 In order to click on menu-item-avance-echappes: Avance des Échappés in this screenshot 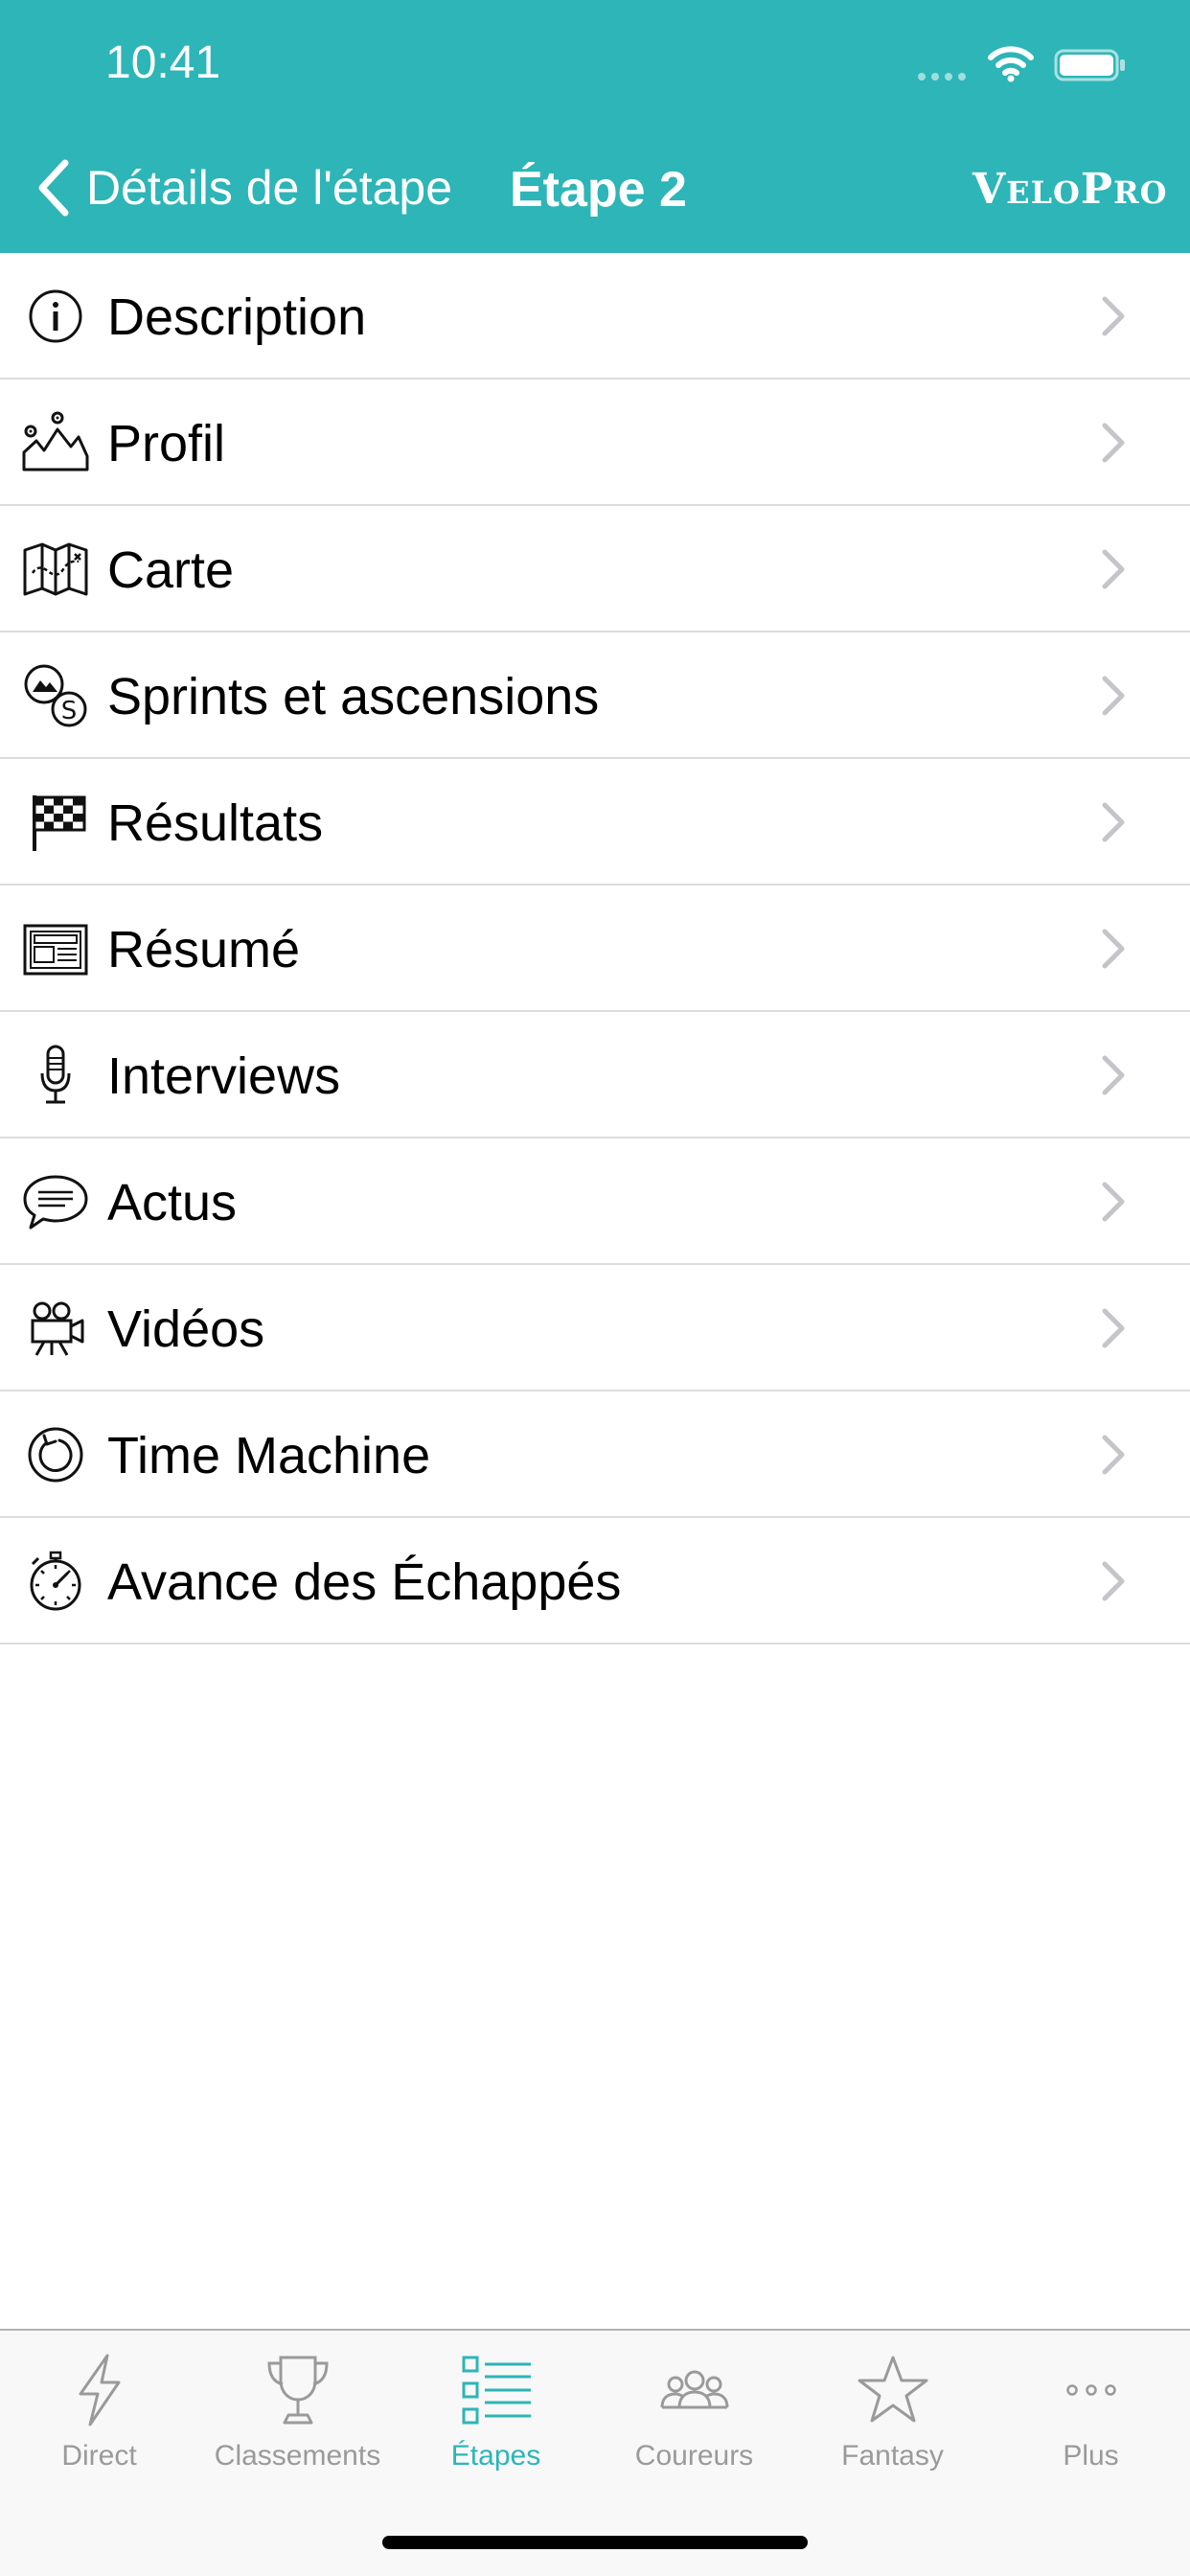, I will do `click(595, 1581)`.